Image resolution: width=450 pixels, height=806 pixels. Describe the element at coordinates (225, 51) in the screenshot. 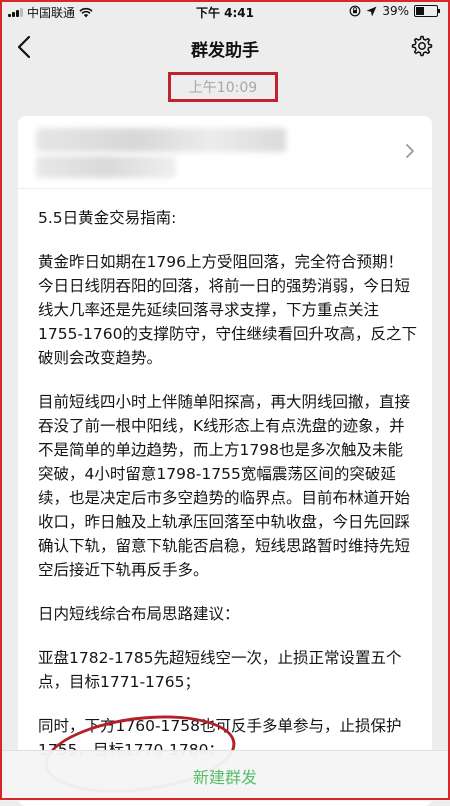

I see `page-title: 群发助手` at that location.